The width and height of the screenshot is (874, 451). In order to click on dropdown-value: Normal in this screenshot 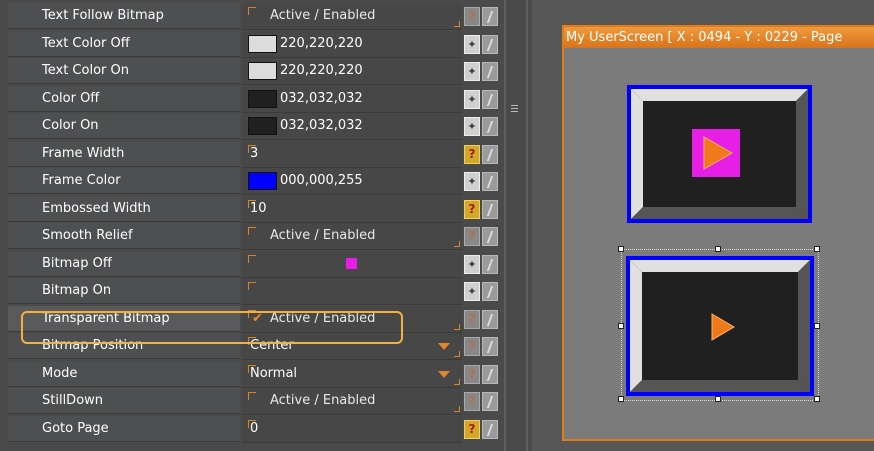, I will do `click(273, 374)`.